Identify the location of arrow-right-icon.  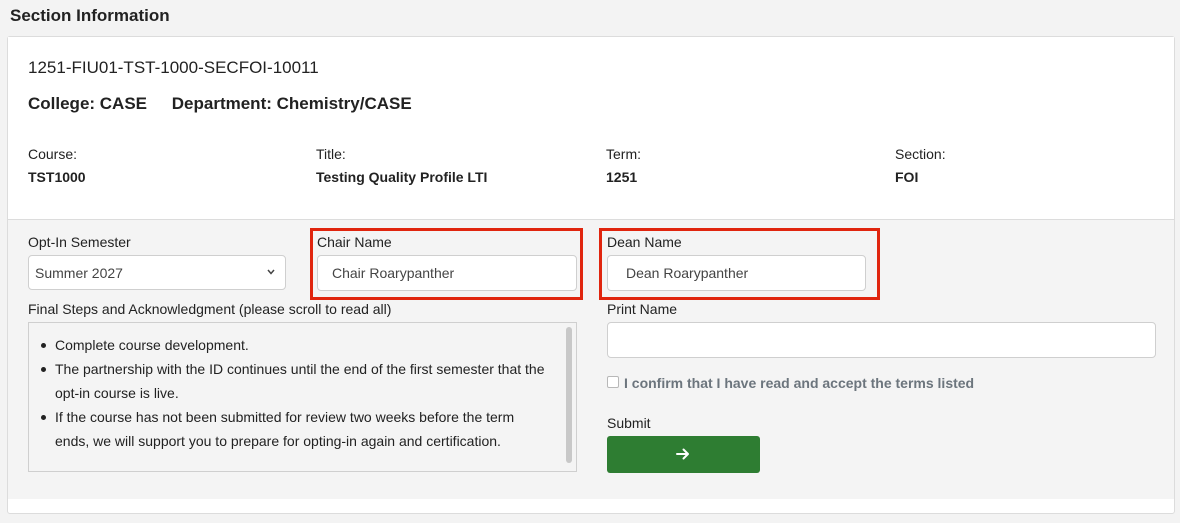
(682, 454).